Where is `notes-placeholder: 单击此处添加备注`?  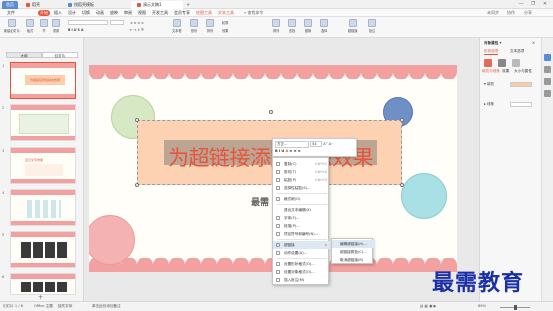
notes-placeholder: 单击此处添加备注 is located at coordinates (106, 306).